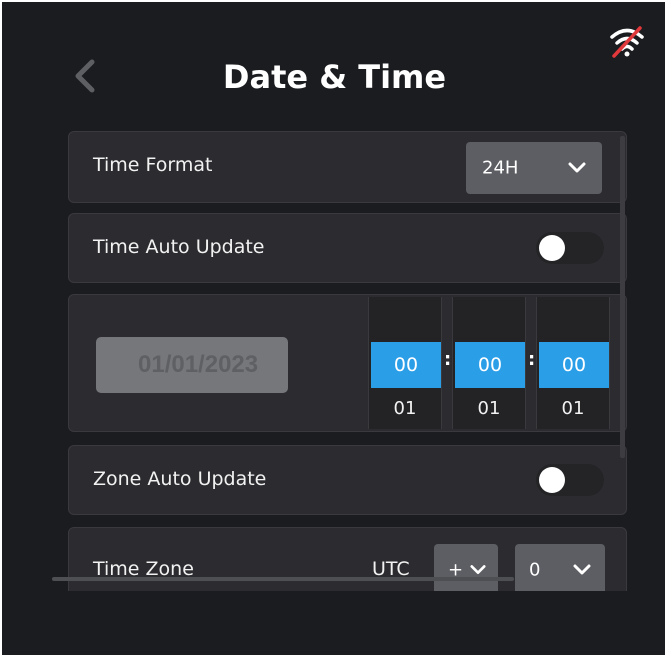 The width and height of the screenshot is (669, 659). Describe the element at coordinates (192, 365) in the screenshot. I see `date-input: 01/01/2023` at that location.